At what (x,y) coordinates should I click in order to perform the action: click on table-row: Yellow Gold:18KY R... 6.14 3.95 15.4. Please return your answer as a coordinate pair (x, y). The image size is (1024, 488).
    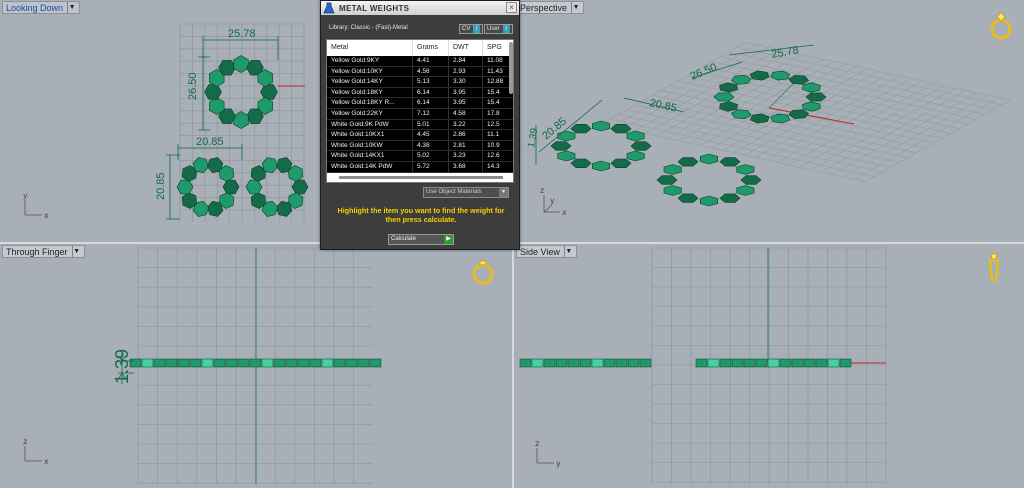
    Looking at the image, I should click on (420, 103).